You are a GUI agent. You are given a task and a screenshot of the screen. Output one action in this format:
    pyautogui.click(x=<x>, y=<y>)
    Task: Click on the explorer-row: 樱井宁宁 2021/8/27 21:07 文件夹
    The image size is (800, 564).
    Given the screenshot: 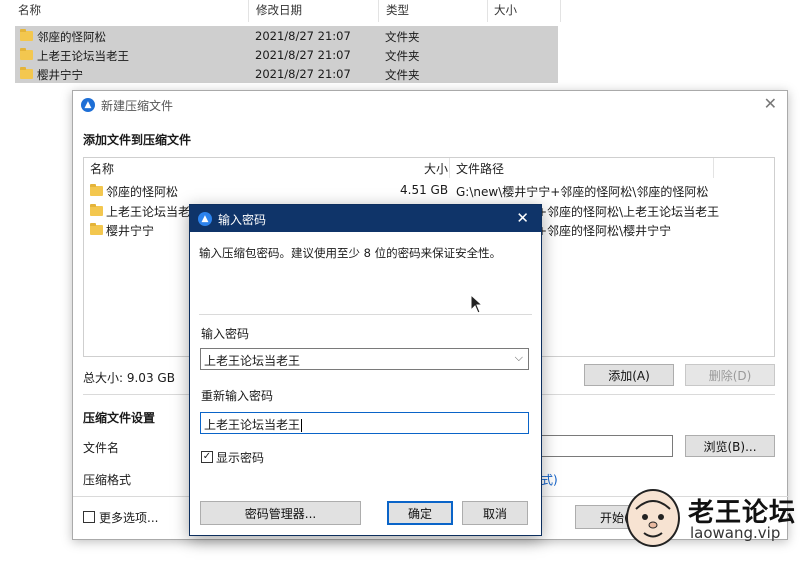 What is the action you would take?
    pyautogui.click(x=286, y=73)
    